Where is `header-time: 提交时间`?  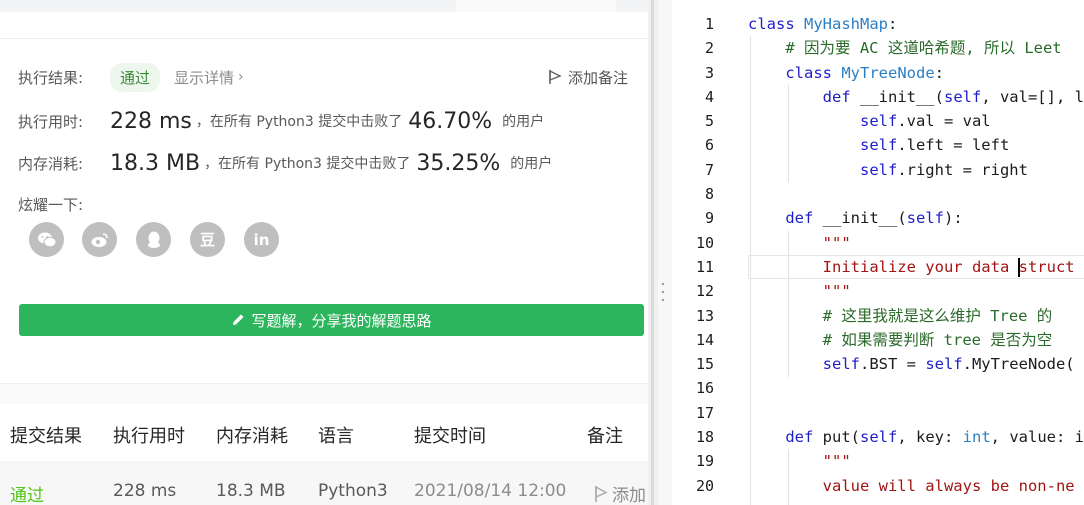 header-time: 提交时间 is located at coordinates (450, 435).